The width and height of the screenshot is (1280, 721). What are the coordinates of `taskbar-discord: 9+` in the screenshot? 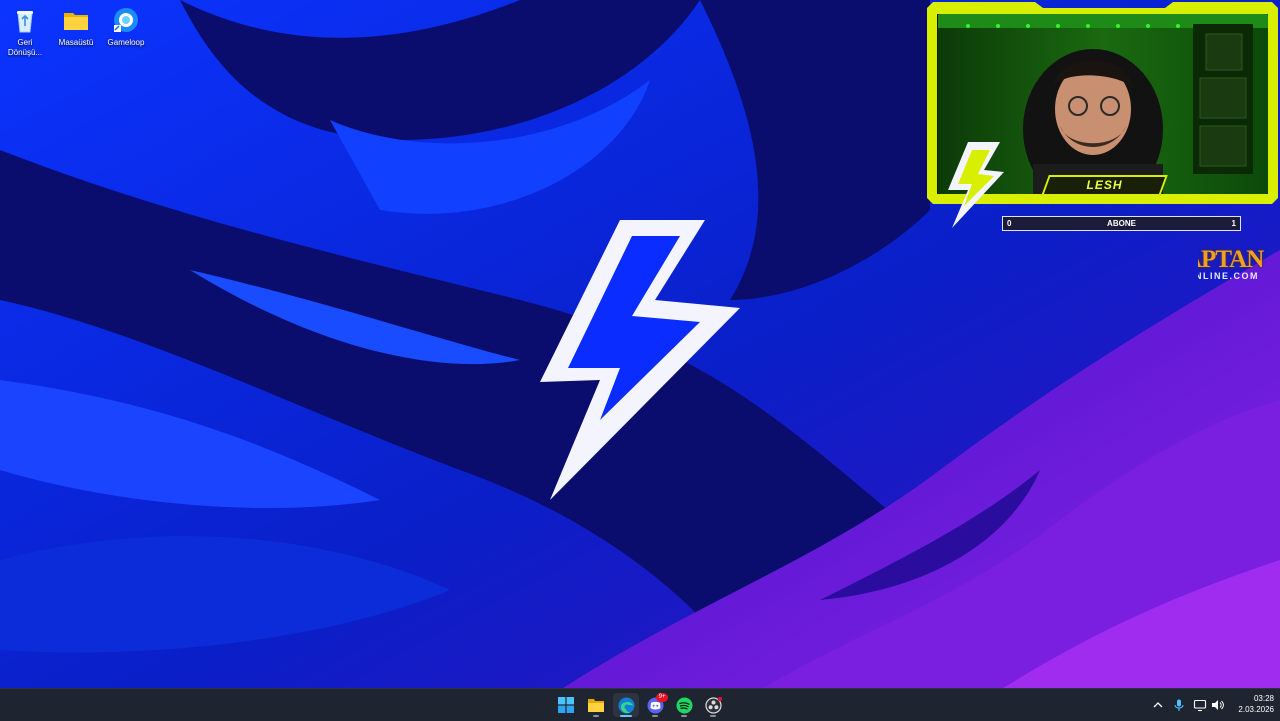 It's located at (655, 705).